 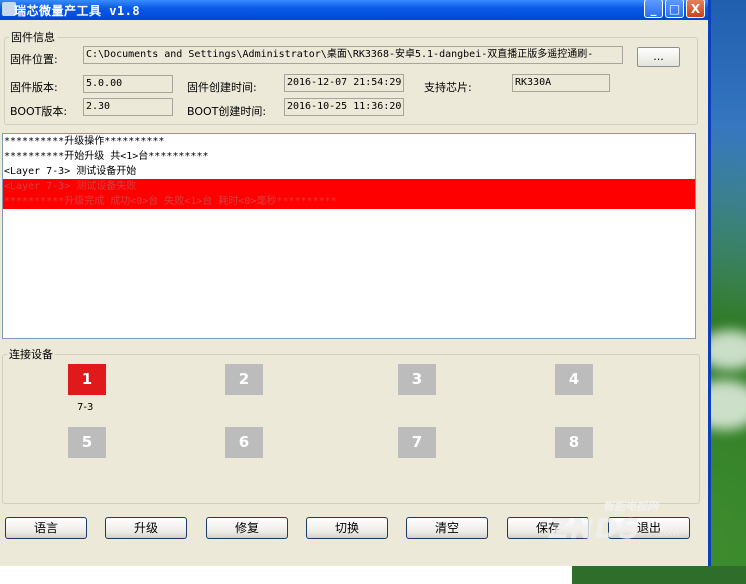 What do you see at coordinates (417, 379) in the screenshot?
I see `device-slot-3: 3` at bounding box center [417, 379].